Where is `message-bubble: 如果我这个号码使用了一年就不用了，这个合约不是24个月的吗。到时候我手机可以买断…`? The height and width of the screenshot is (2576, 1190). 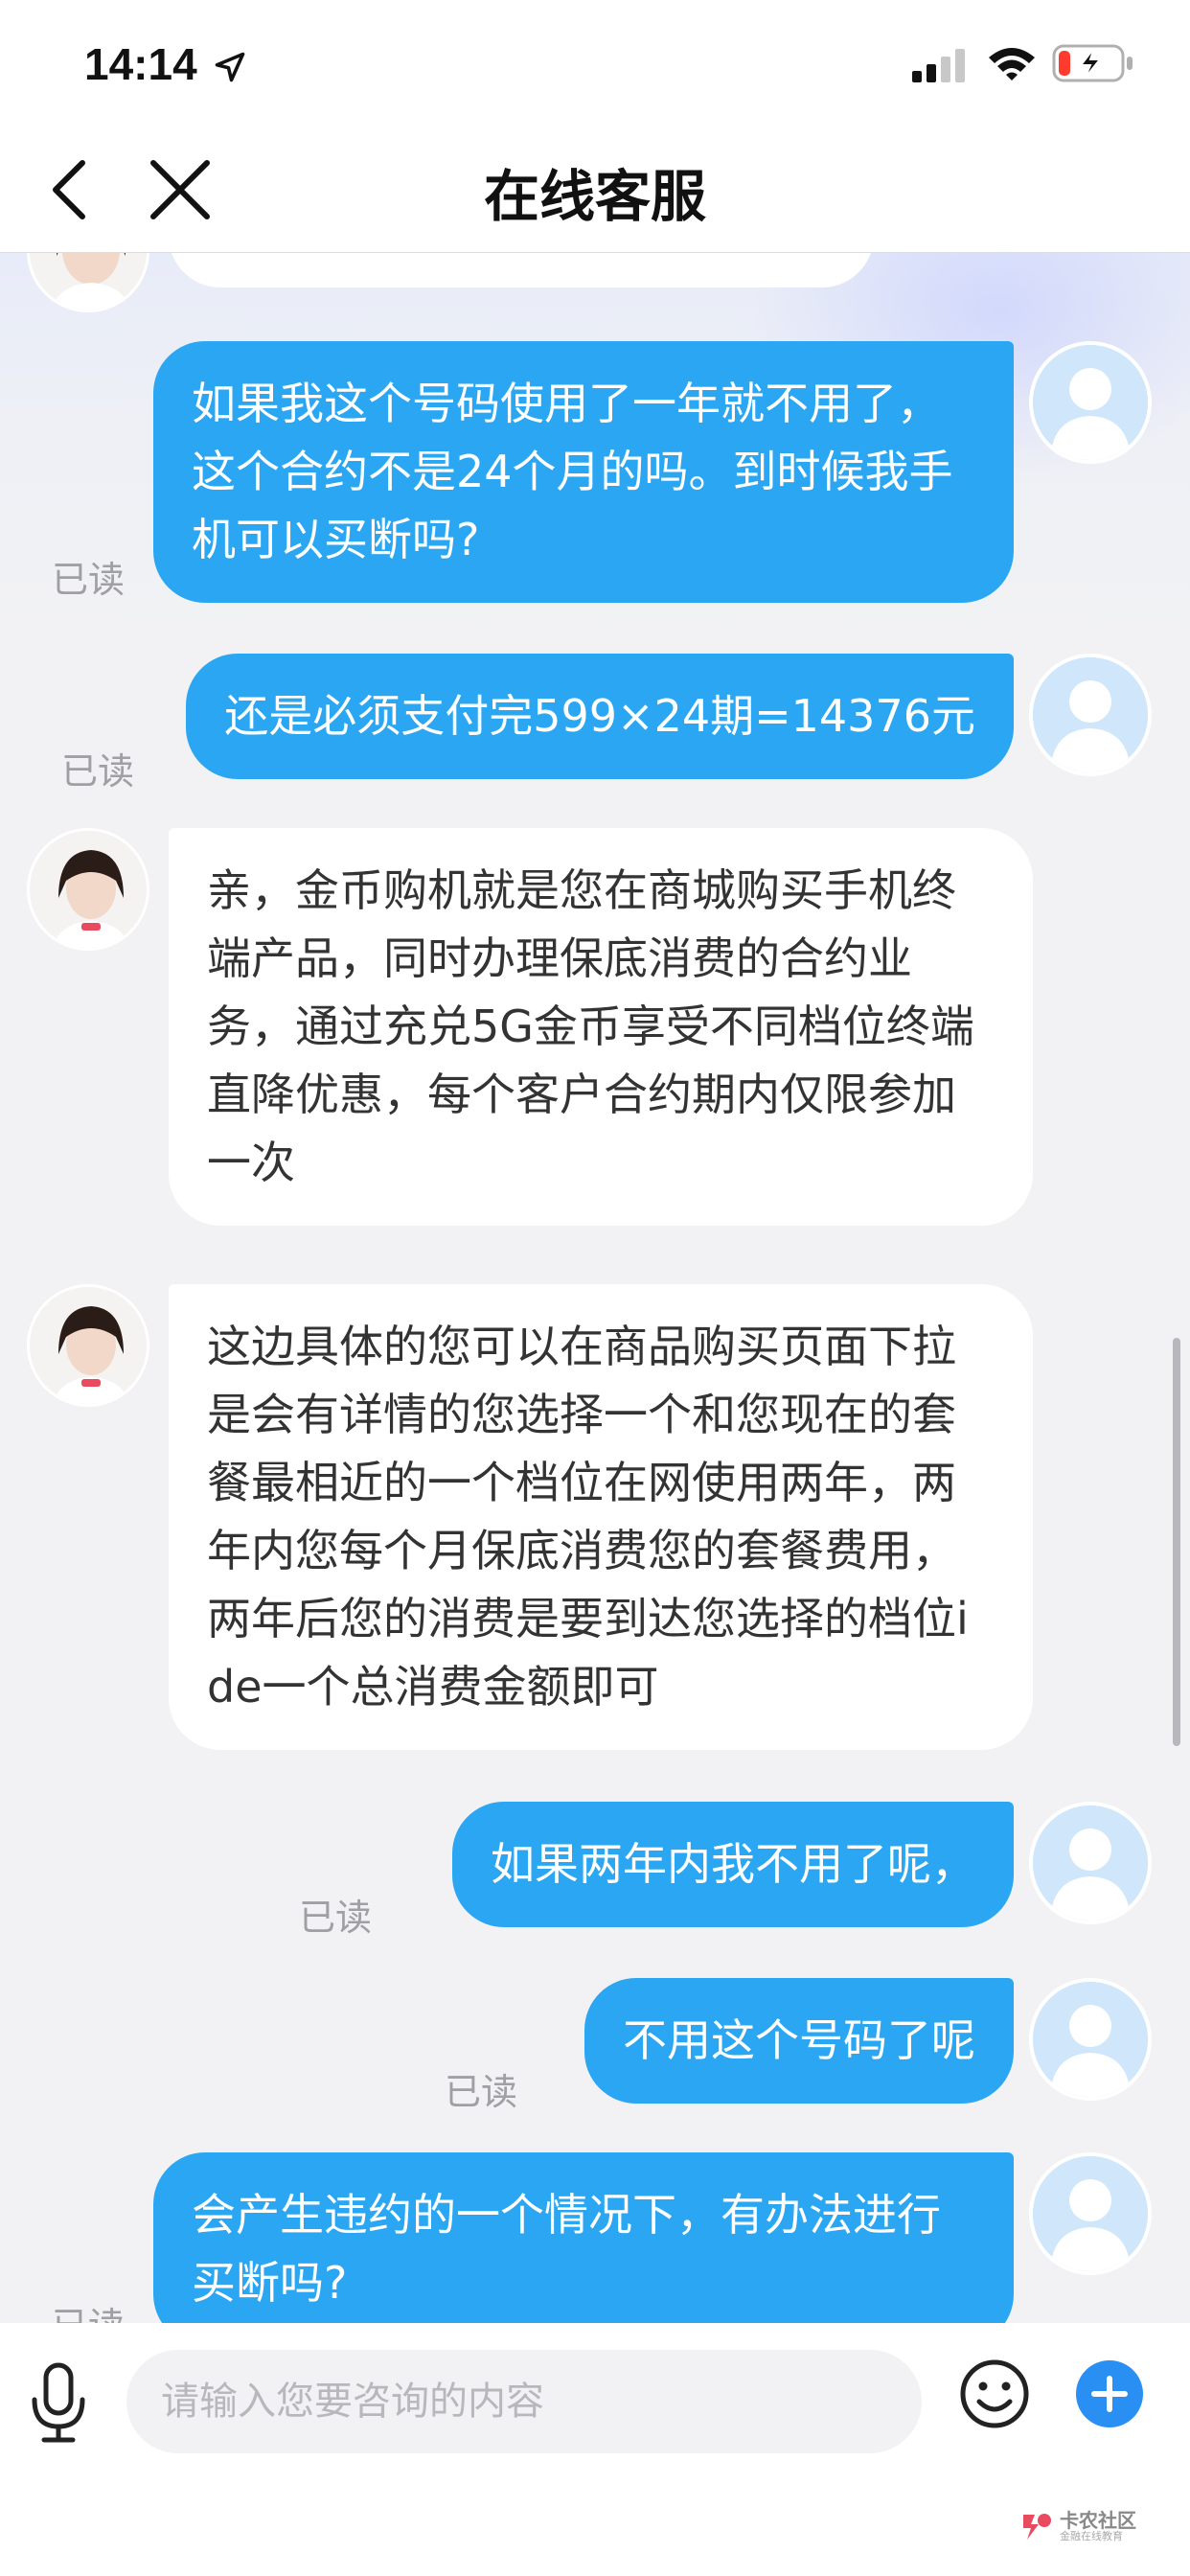 message-bubble: 如果我这个号码使用了一年就不用了，这个合约不是24个月的吗。到时候我手机可以买断… is located at coordinates (584, 472).